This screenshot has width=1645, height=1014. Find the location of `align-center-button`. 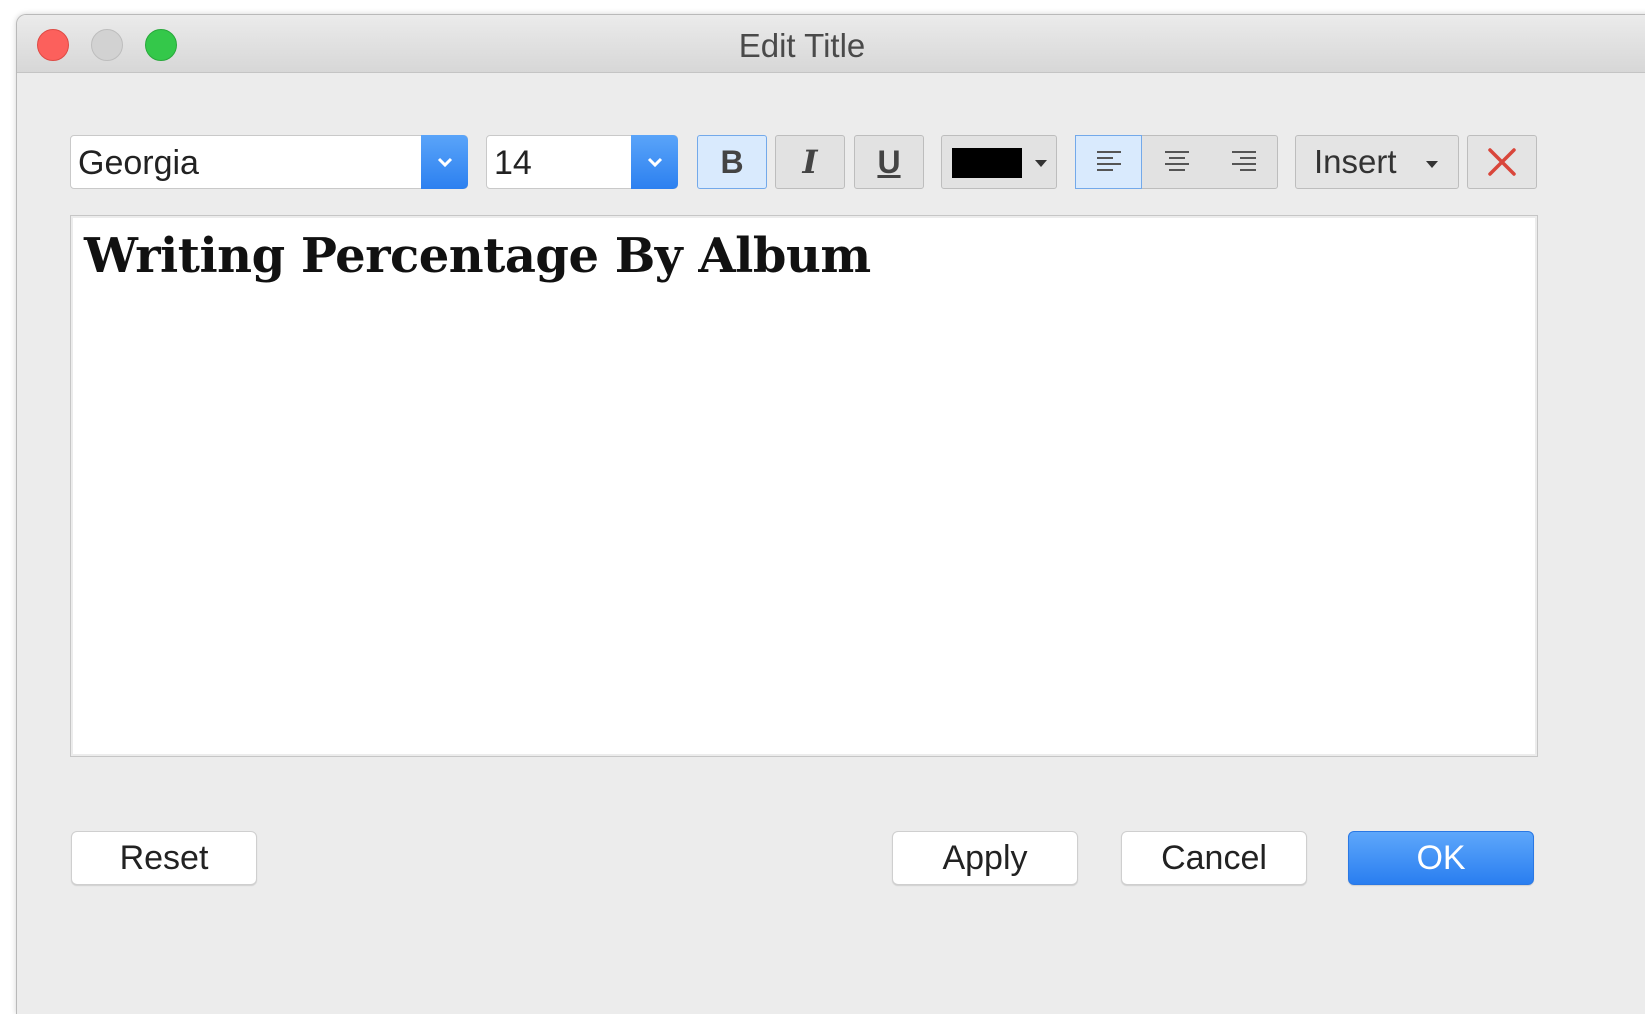

align-center-button is located at coordinates (1176, 162).